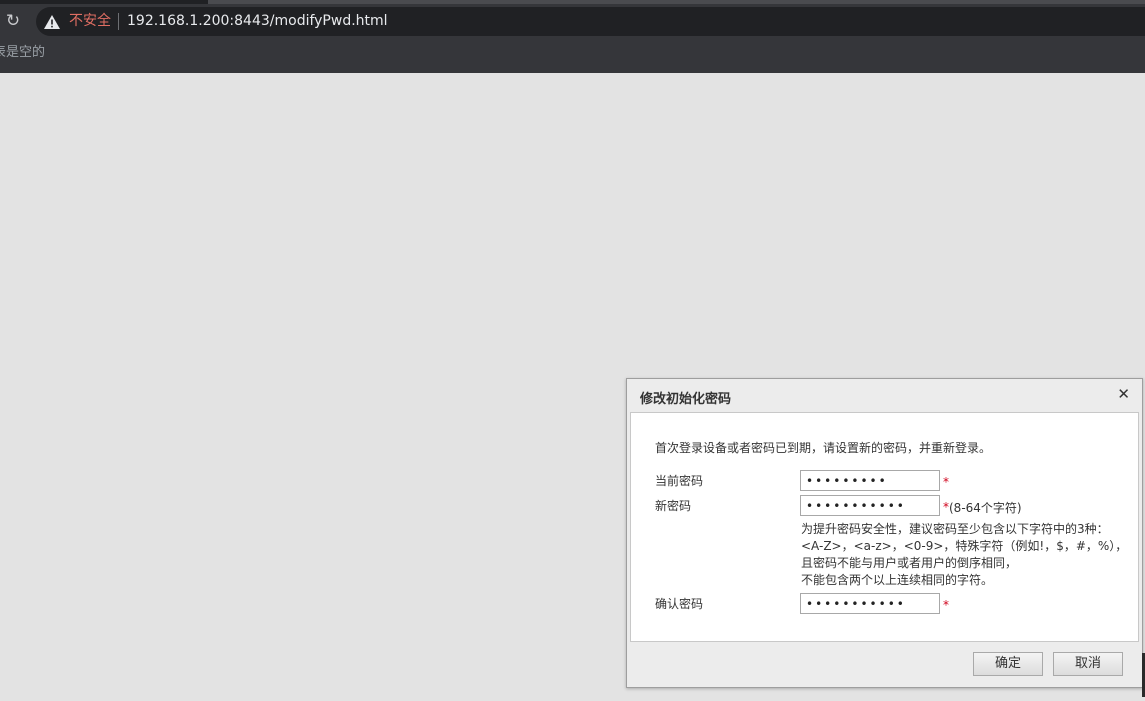  What do you see at coordinates (1008, 664) in the screenshot?
I see `ok-button: 确定` at bounding box center [1008, 664].